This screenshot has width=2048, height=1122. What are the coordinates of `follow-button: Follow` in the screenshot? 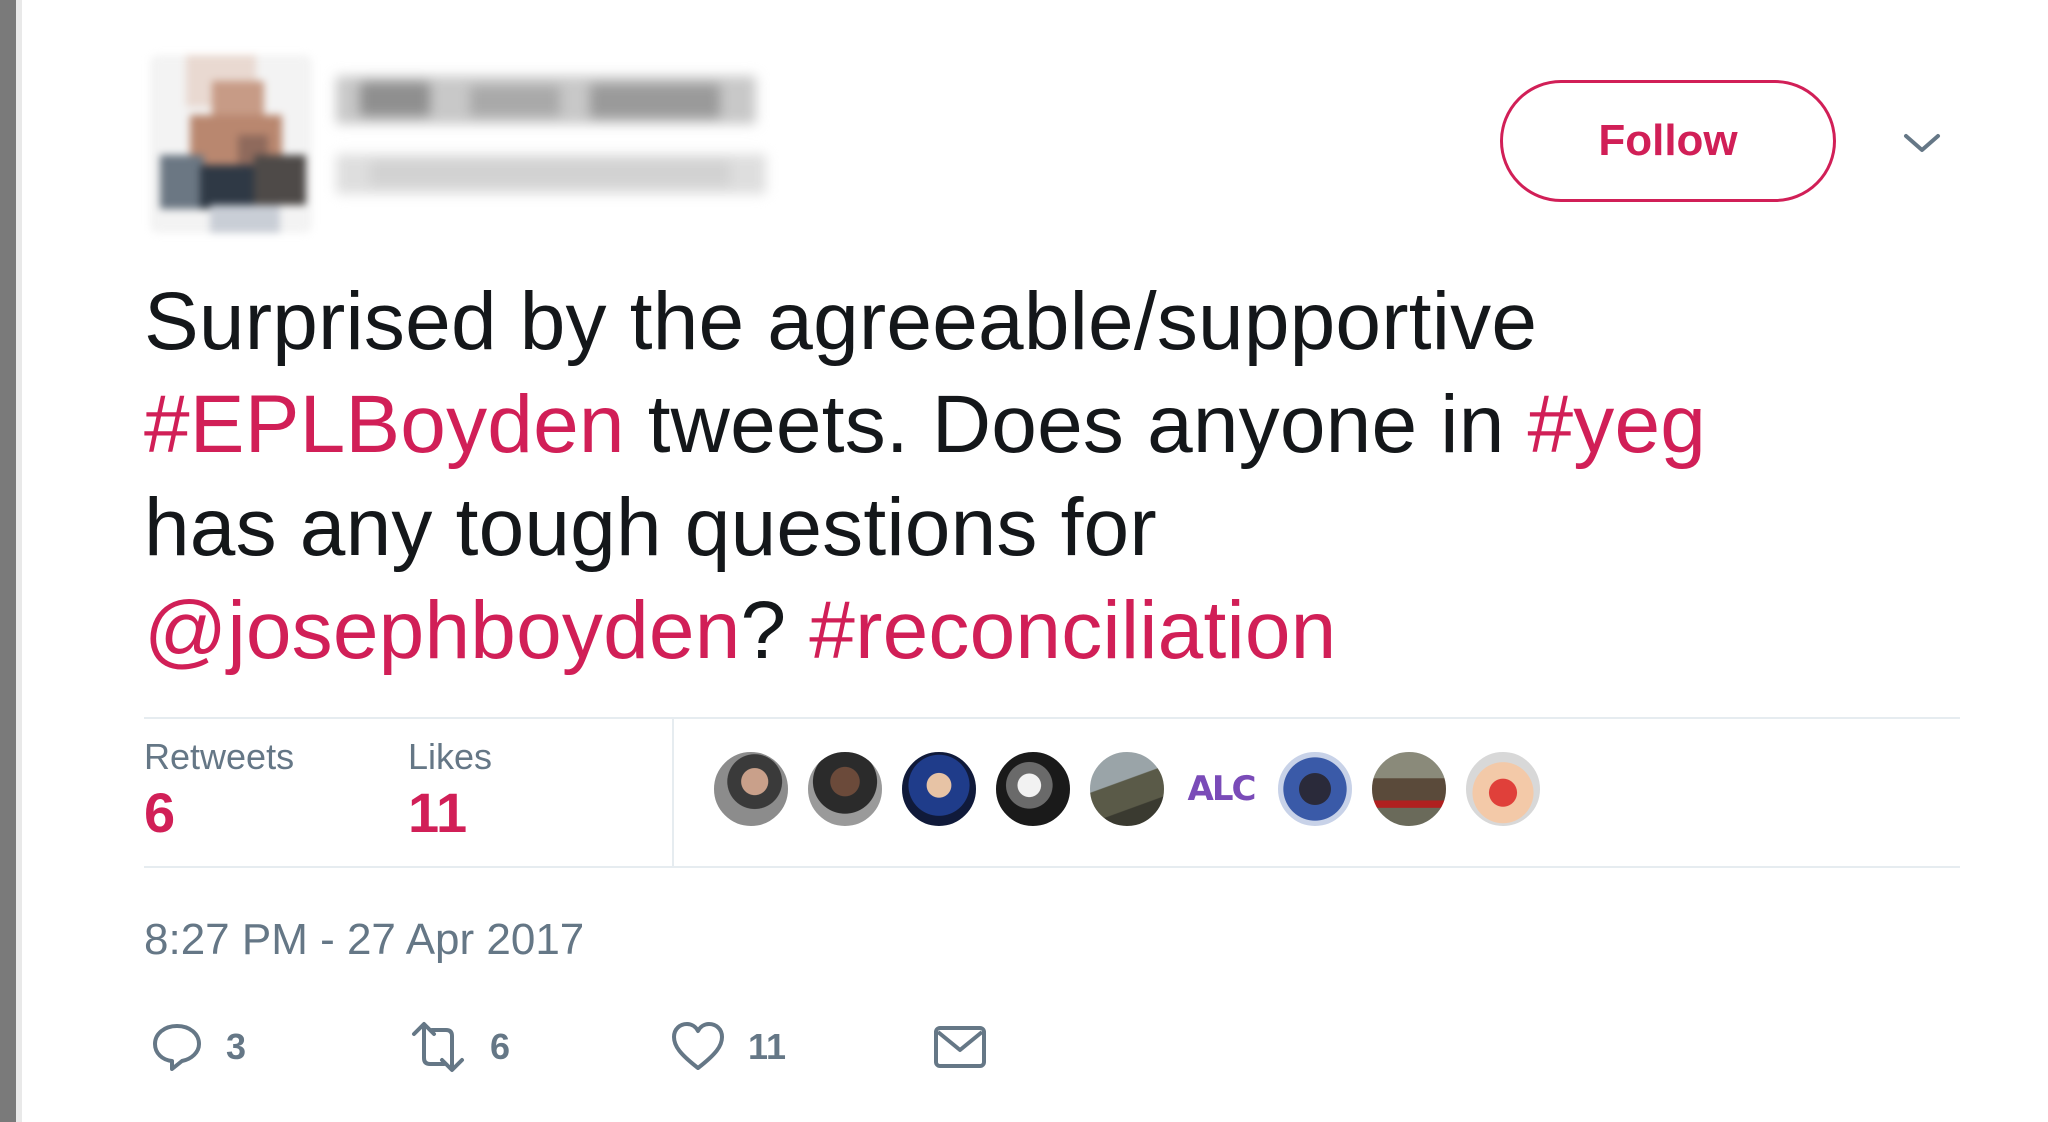 It's located at (1668, 141).